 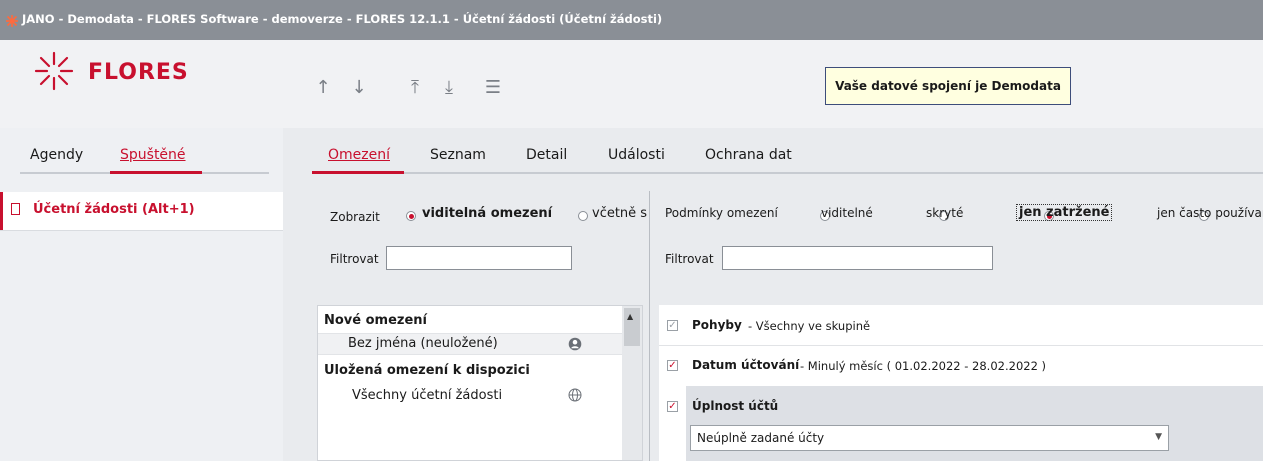 I want to click on group-saved-restrictions: Uložená omezení k dispozici, so click(x=427, y=370).